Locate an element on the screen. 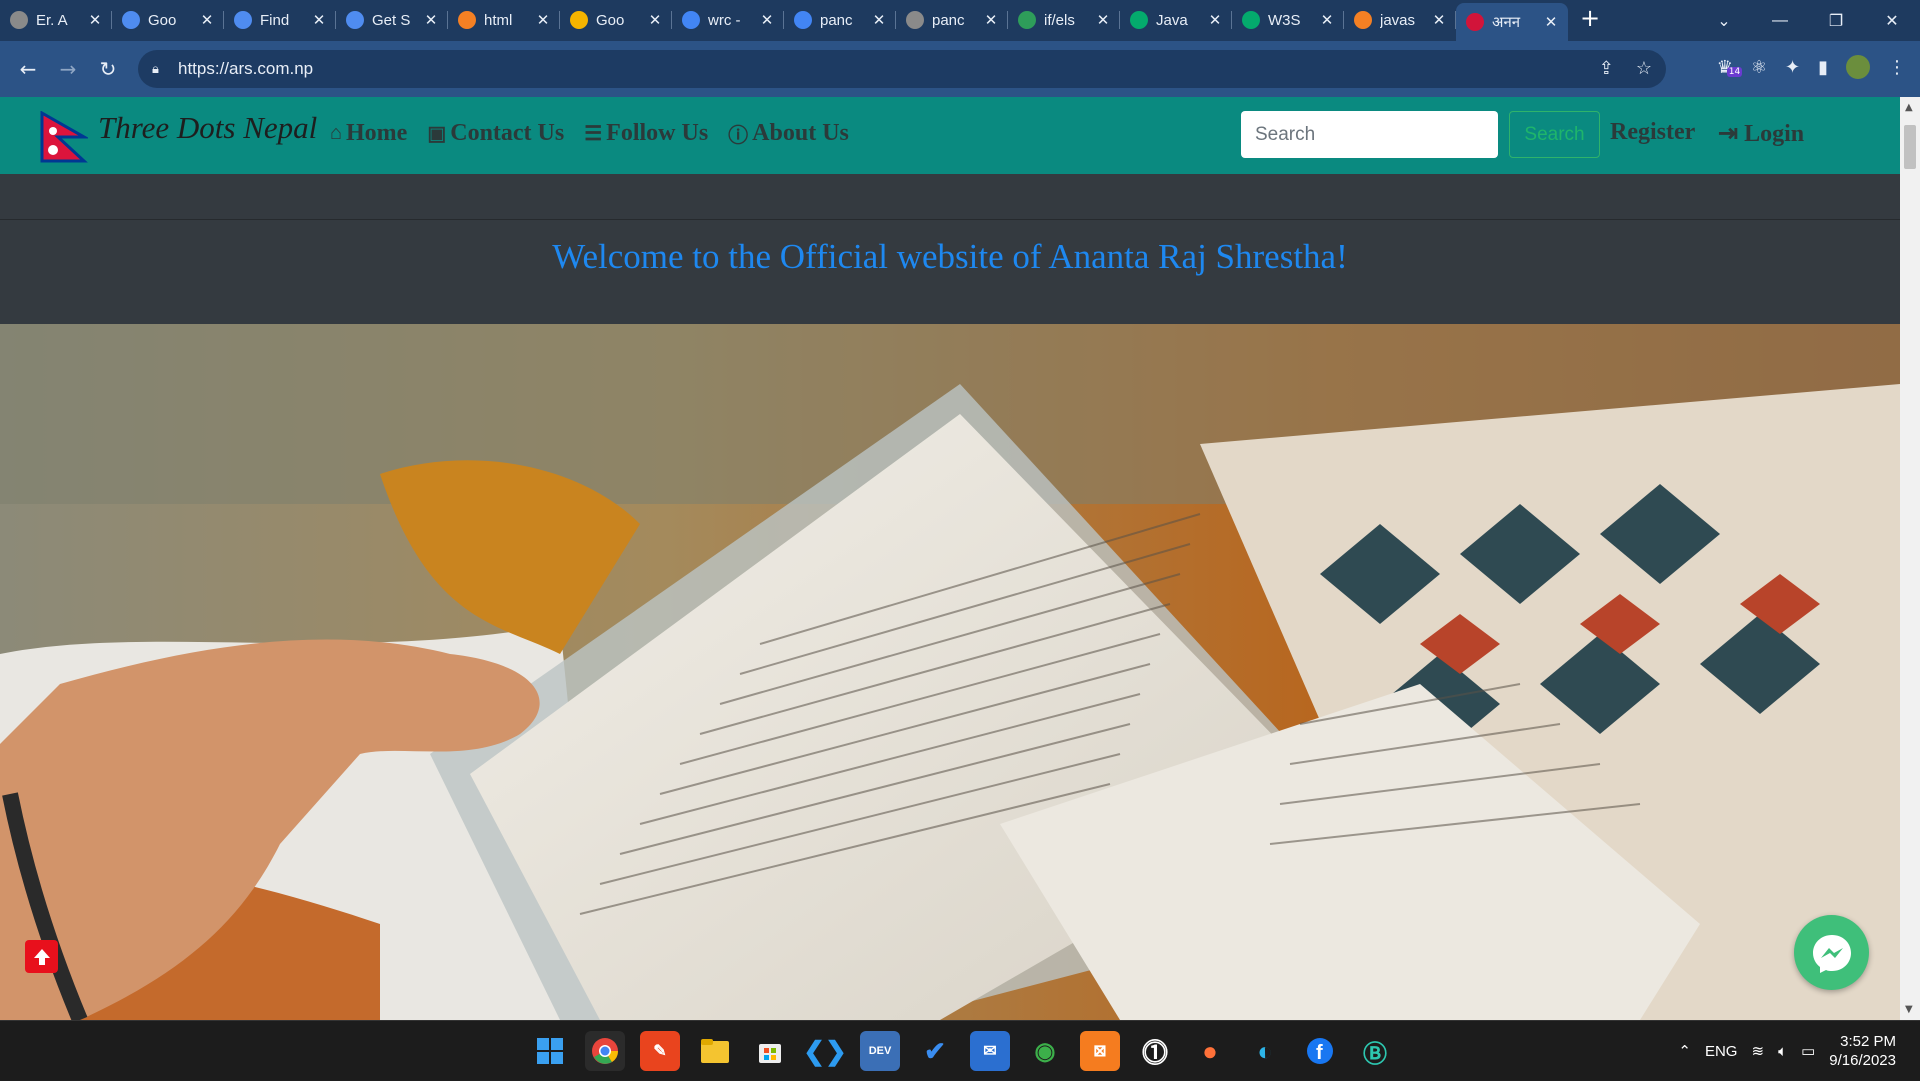  reload-icon: ↻ is located at coordinates (108, 69).